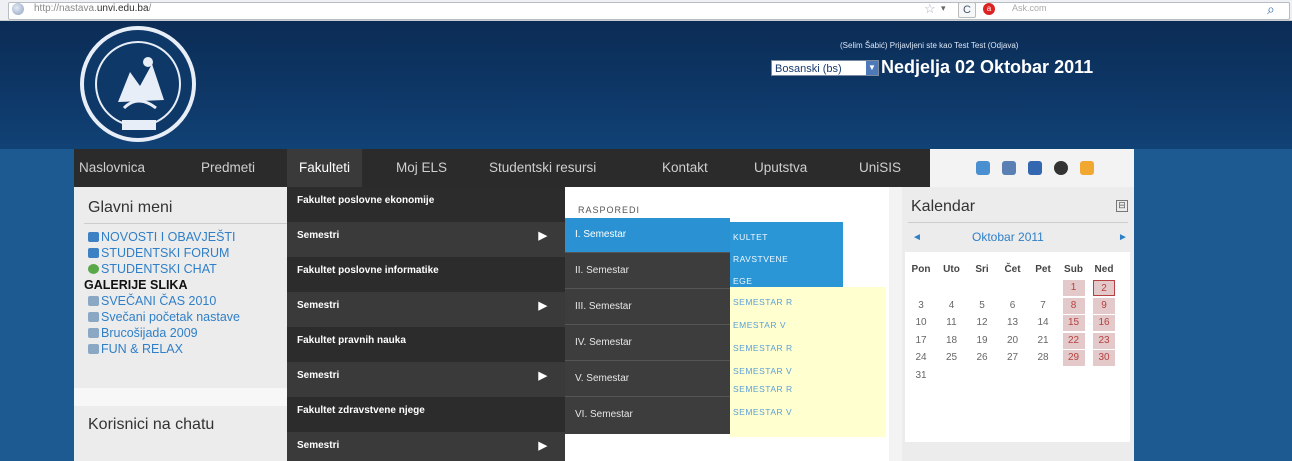 Image resolution: width=1292 pixels, height=461 pixels. Describe the element at coordinates (943, 8) in the screenshot. I see `dropdown-arrow-icon: ▾` at that location.